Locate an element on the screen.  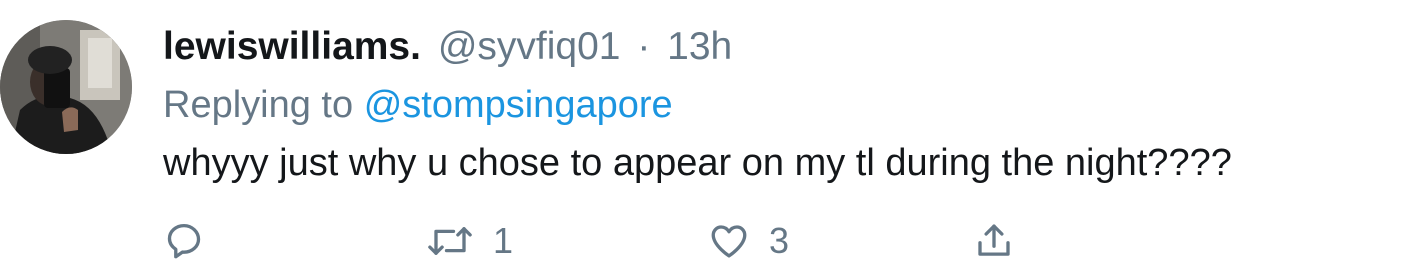
retweet-button: 1 is located at coordinates (469, 241).